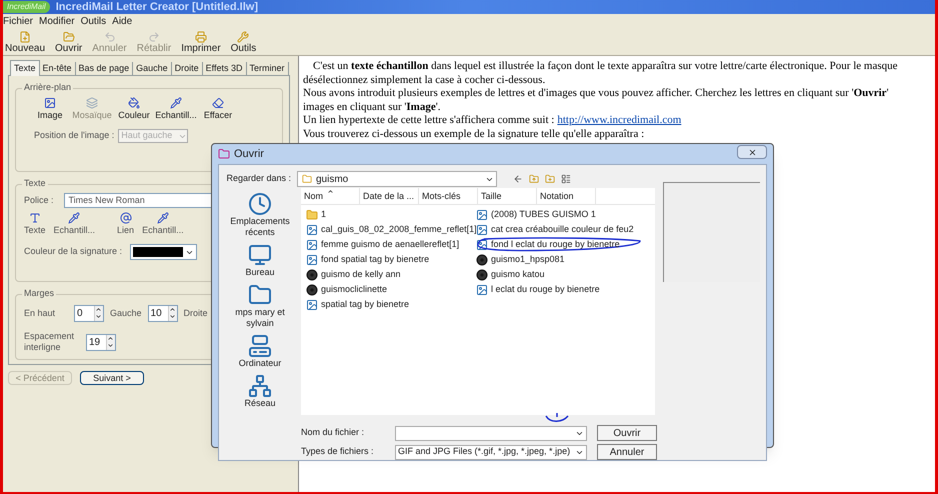 This screenshot has width=938, height=494. What do you see at coordinates (391, 274) in the screenshot?
I see `file-item: guismo de kelly ann` at bounding box center [391, 274].